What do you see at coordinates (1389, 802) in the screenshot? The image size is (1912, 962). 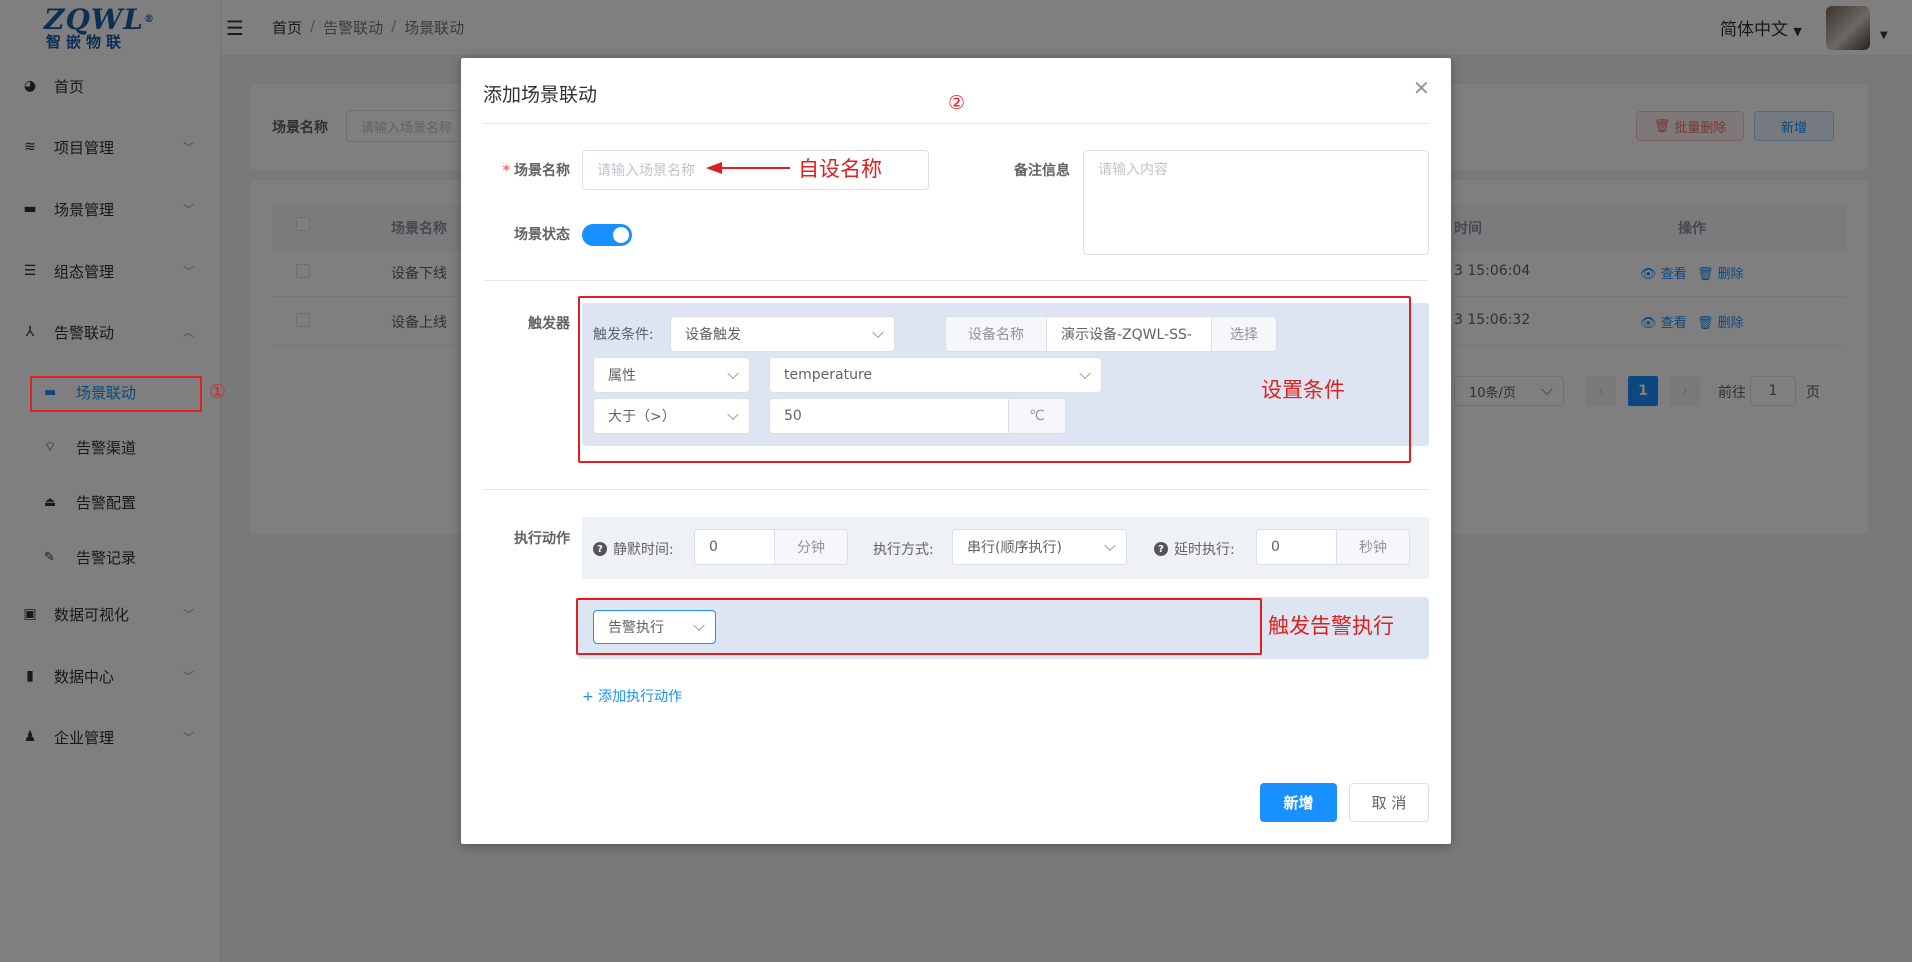 I see `cancel-button: 取 消` at bounding box center [1389, 802].